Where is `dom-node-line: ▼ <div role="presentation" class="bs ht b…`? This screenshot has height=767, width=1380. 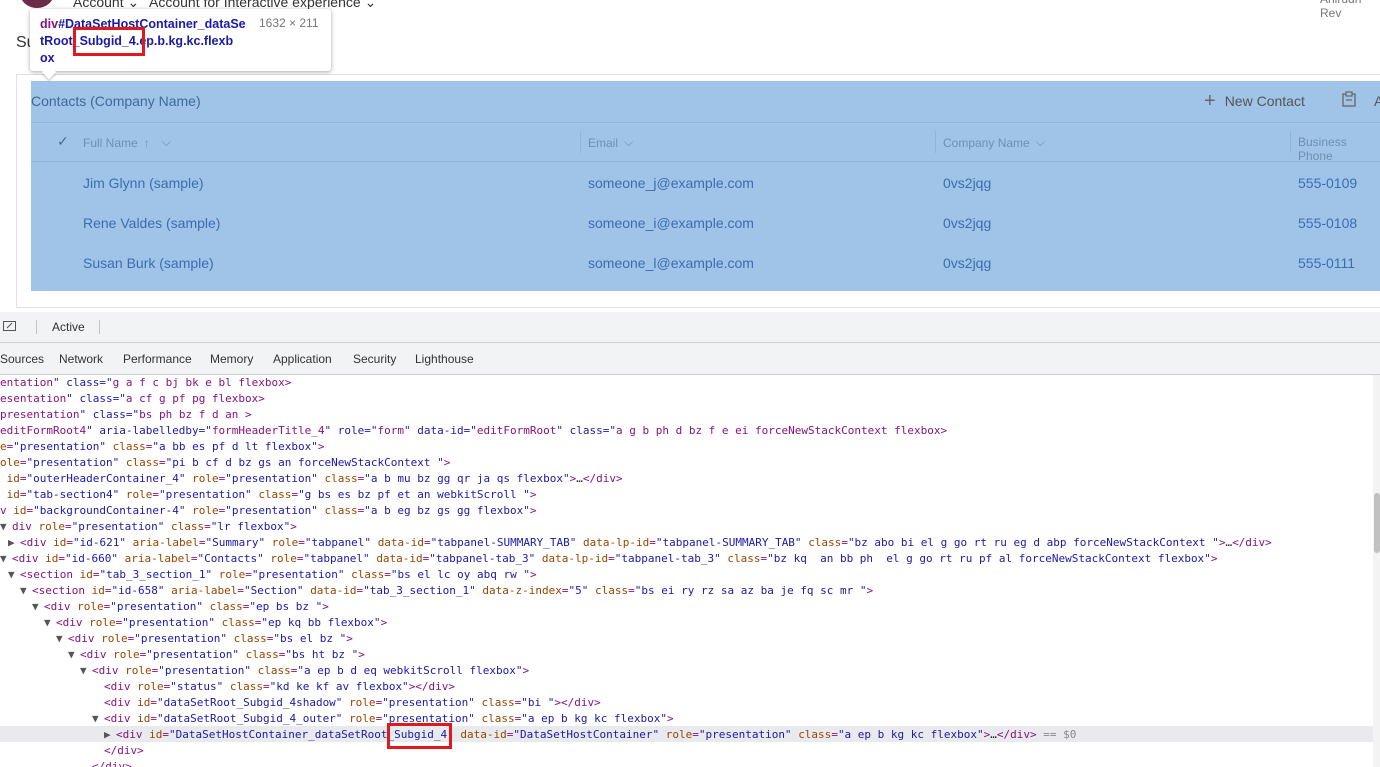 dom-node-line: ▼ <div role="presentation" class="bs ht b… is located at coordinates (216, 655).